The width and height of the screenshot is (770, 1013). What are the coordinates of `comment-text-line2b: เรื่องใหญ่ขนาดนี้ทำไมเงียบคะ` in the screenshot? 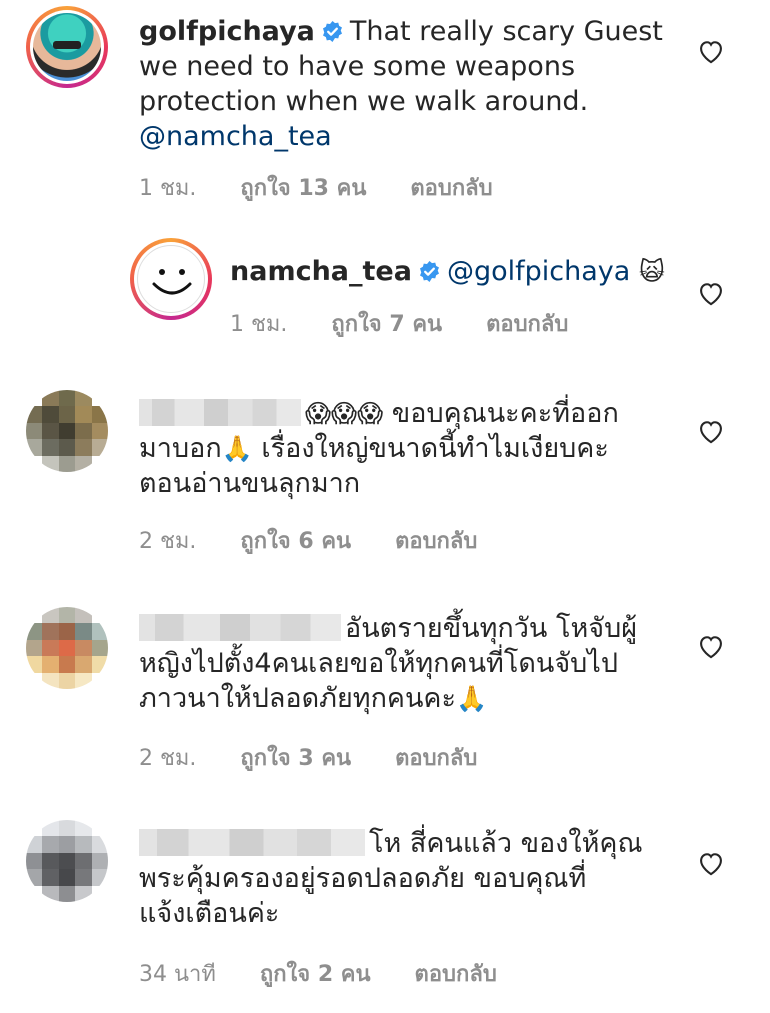 It's located at (430, 448).